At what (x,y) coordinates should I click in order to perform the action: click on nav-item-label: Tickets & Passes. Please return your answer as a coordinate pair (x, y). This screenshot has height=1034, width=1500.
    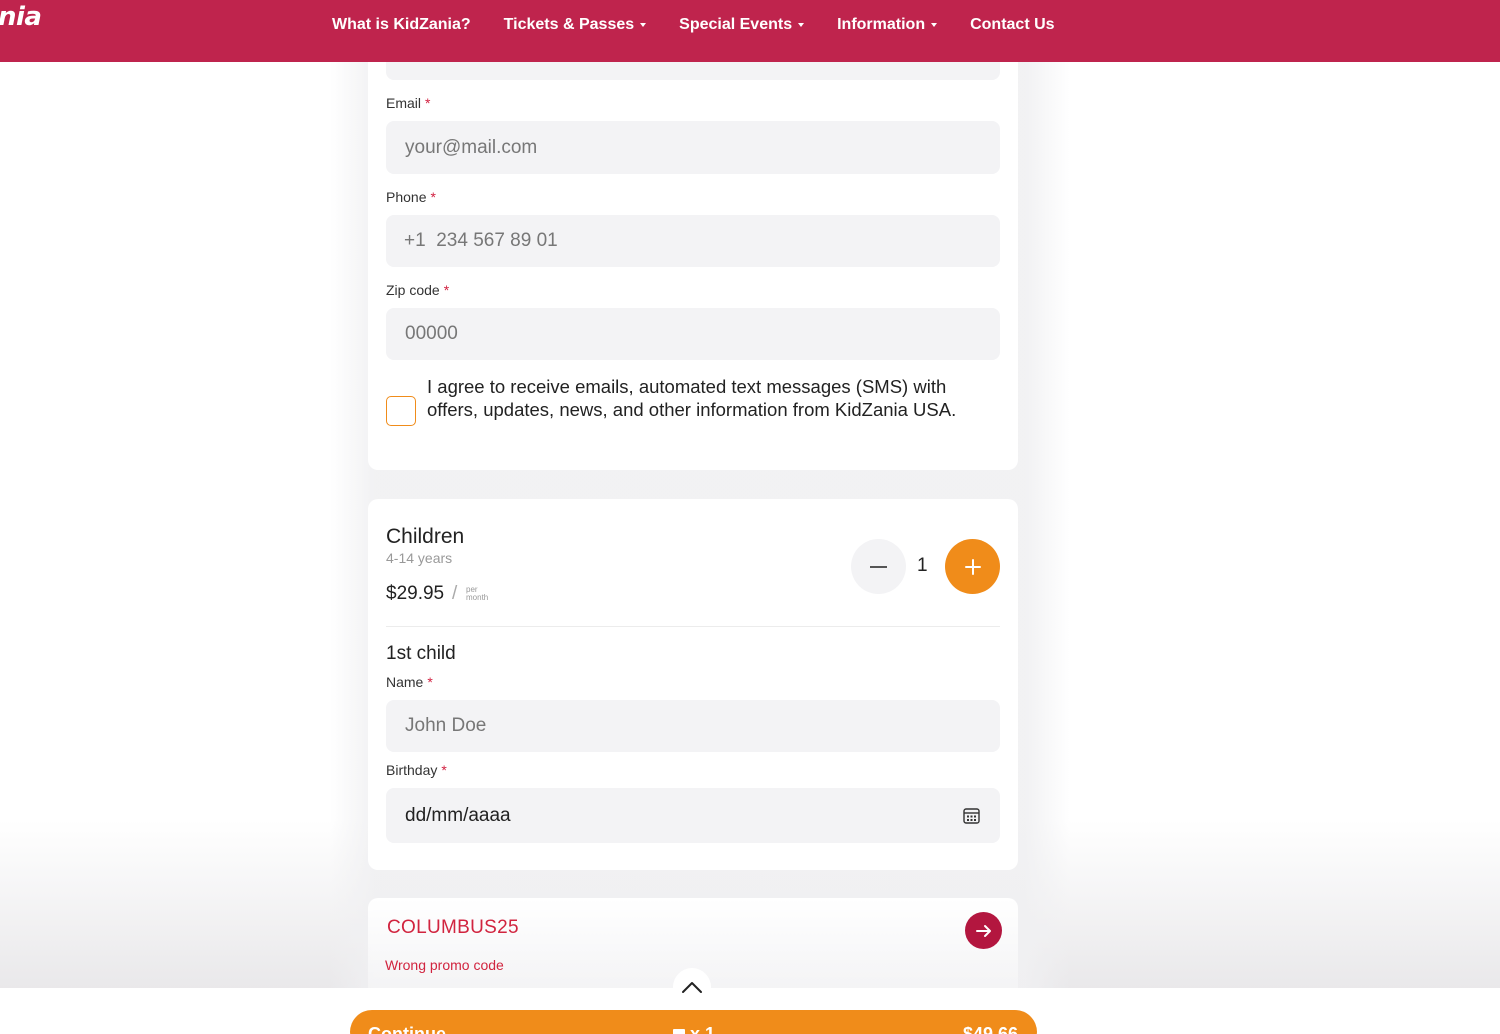
    Looking at the image, I should click on (569, 24).